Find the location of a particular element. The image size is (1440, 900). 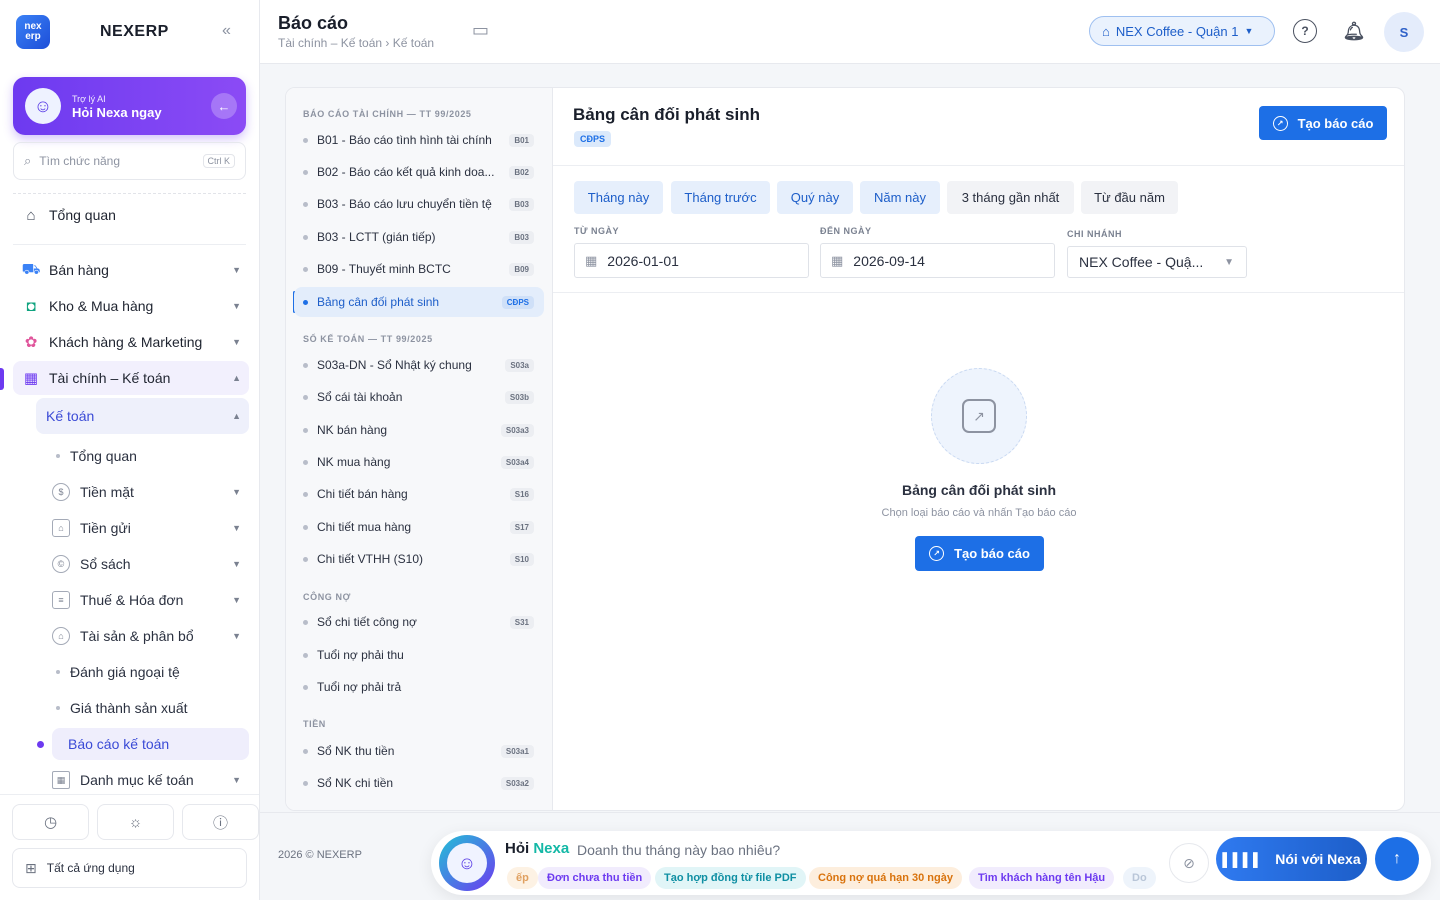

nav-crm: ✿ Khách hàng & Marketing ▼ is located at coordinates (131, 342).